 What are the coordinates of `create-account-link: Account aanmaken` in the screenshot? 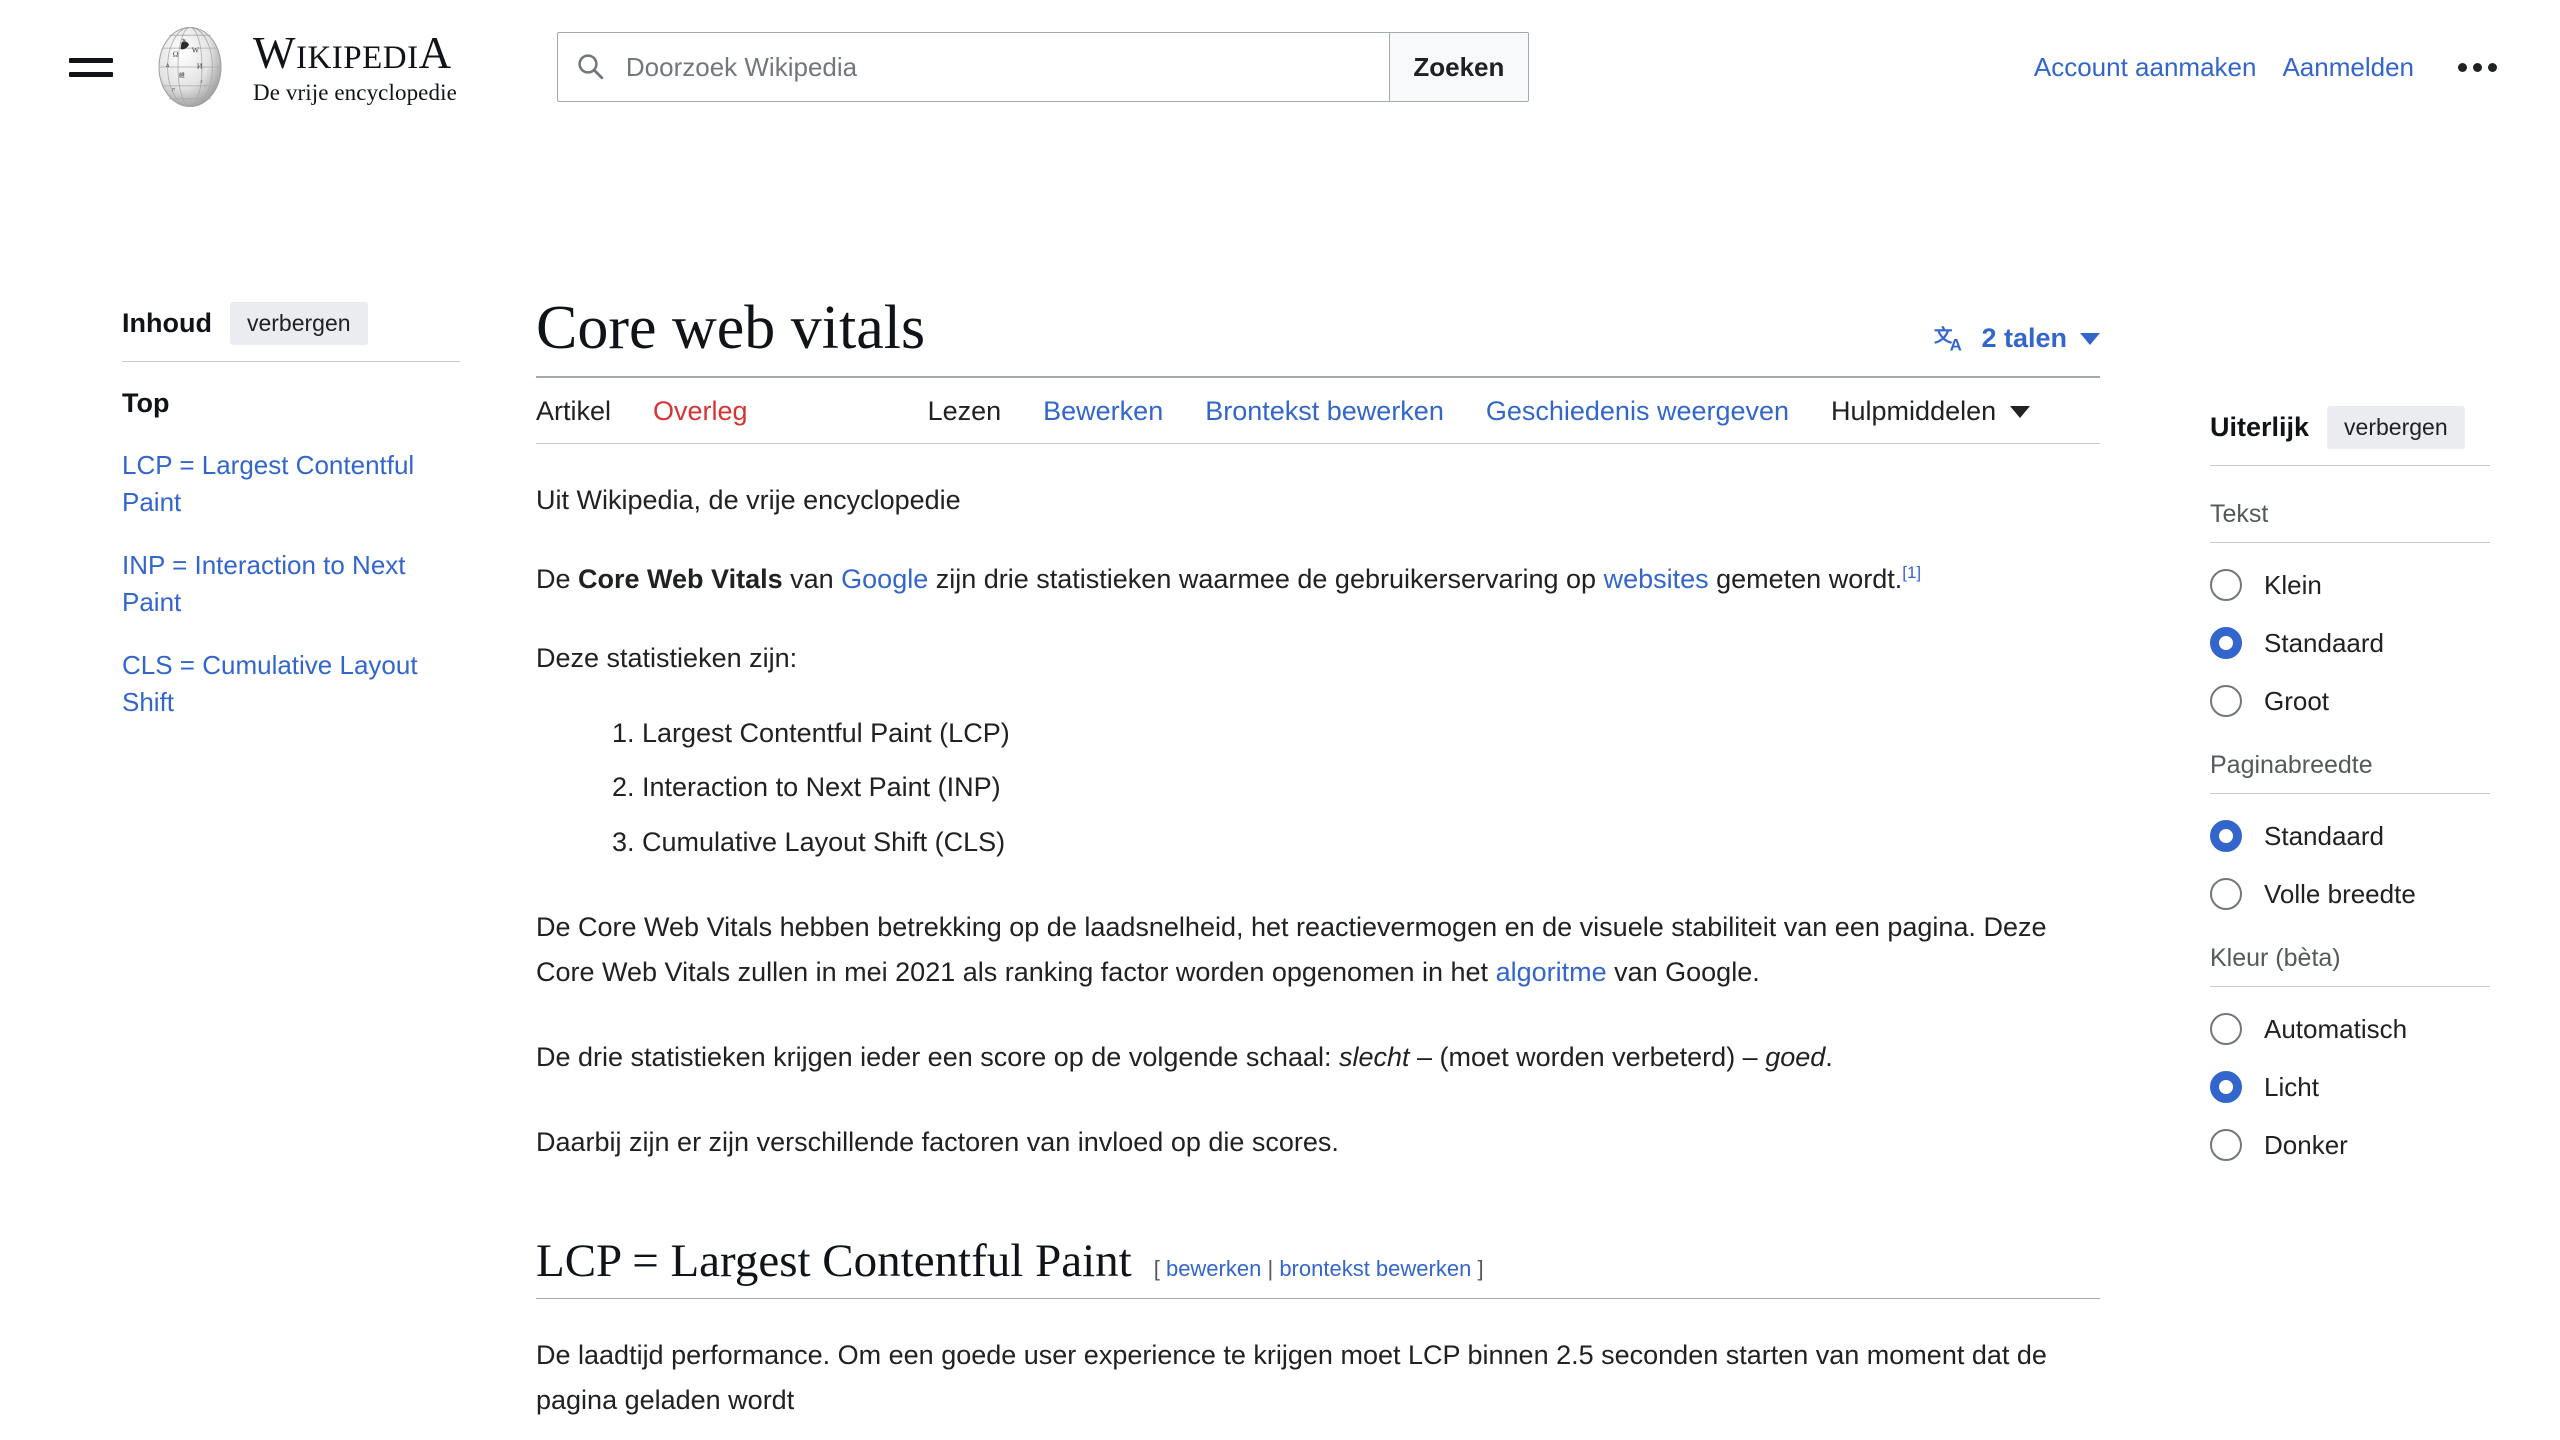 It's located at (2145, 67).